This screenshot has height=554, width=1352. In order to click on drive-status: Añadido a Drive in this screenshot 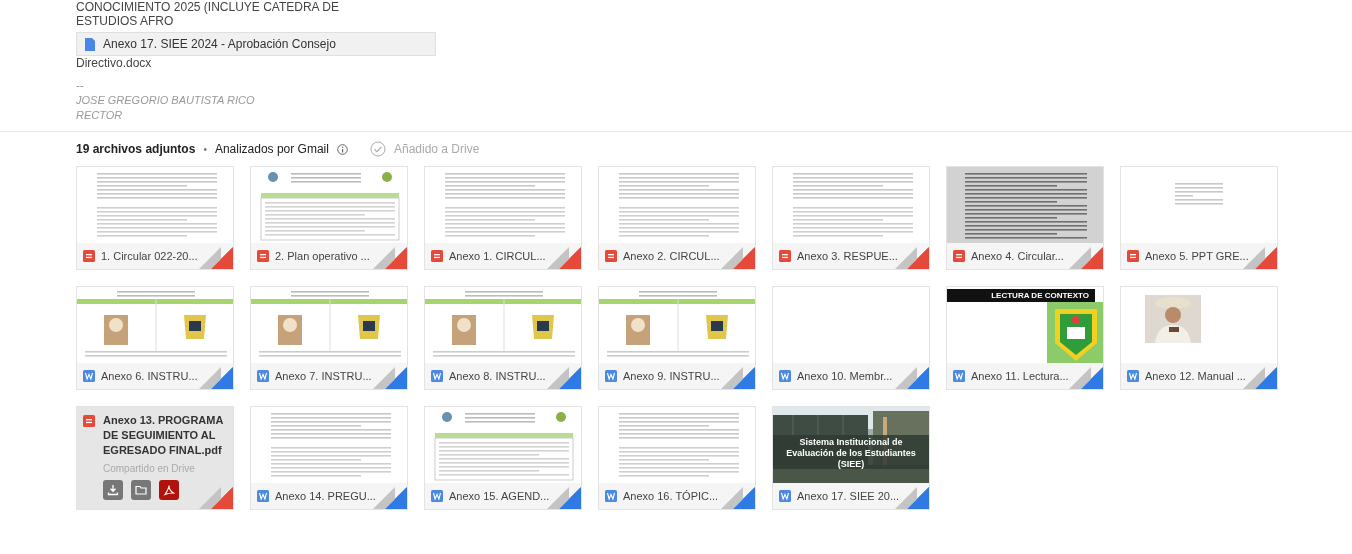, I will do `click(436, 149)`.